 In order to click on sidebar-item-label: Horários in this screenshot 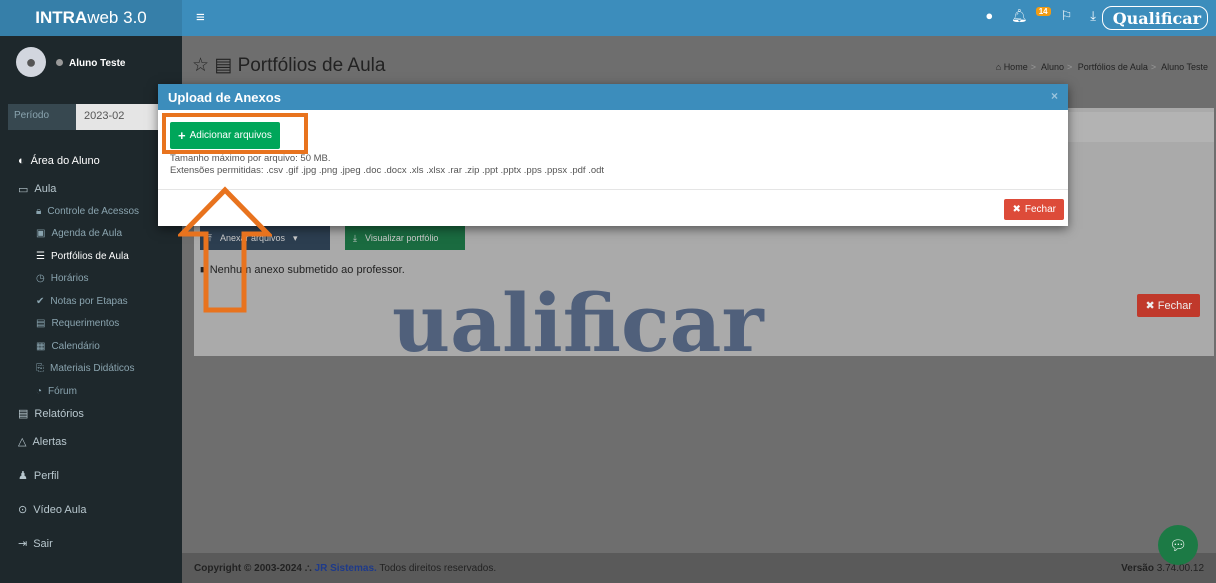, I will do `click(69, 279)`.